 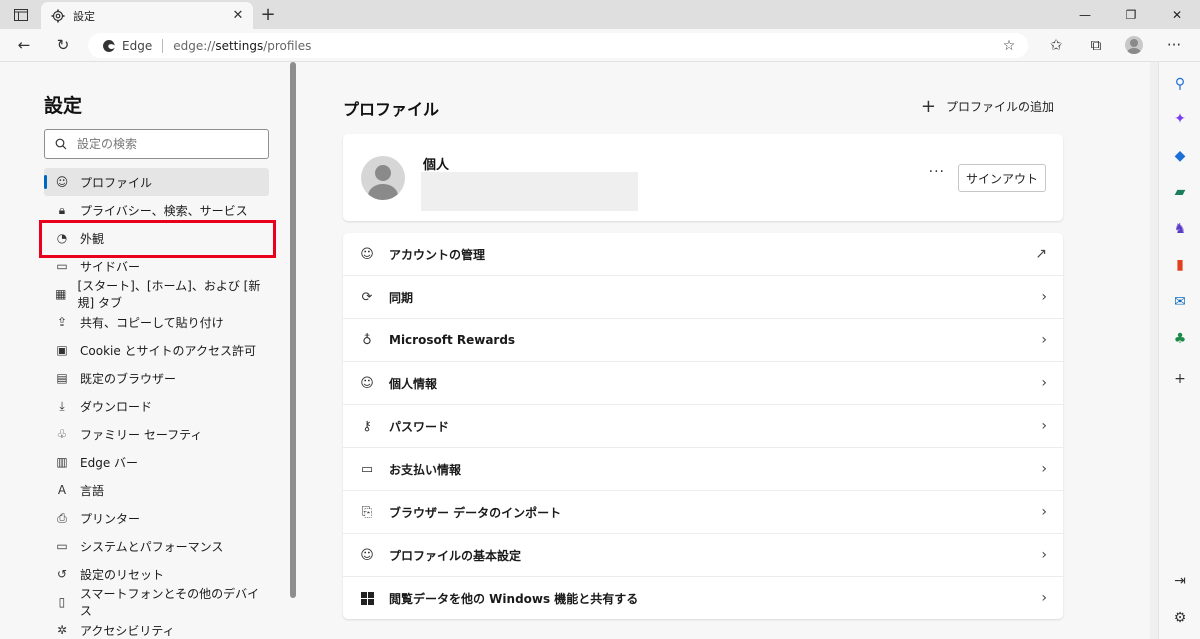 What do you see at coordinates (1180, 618) in the screenshot?
I see `gear-icon: ⚙` at bounding box center [1180, 618].